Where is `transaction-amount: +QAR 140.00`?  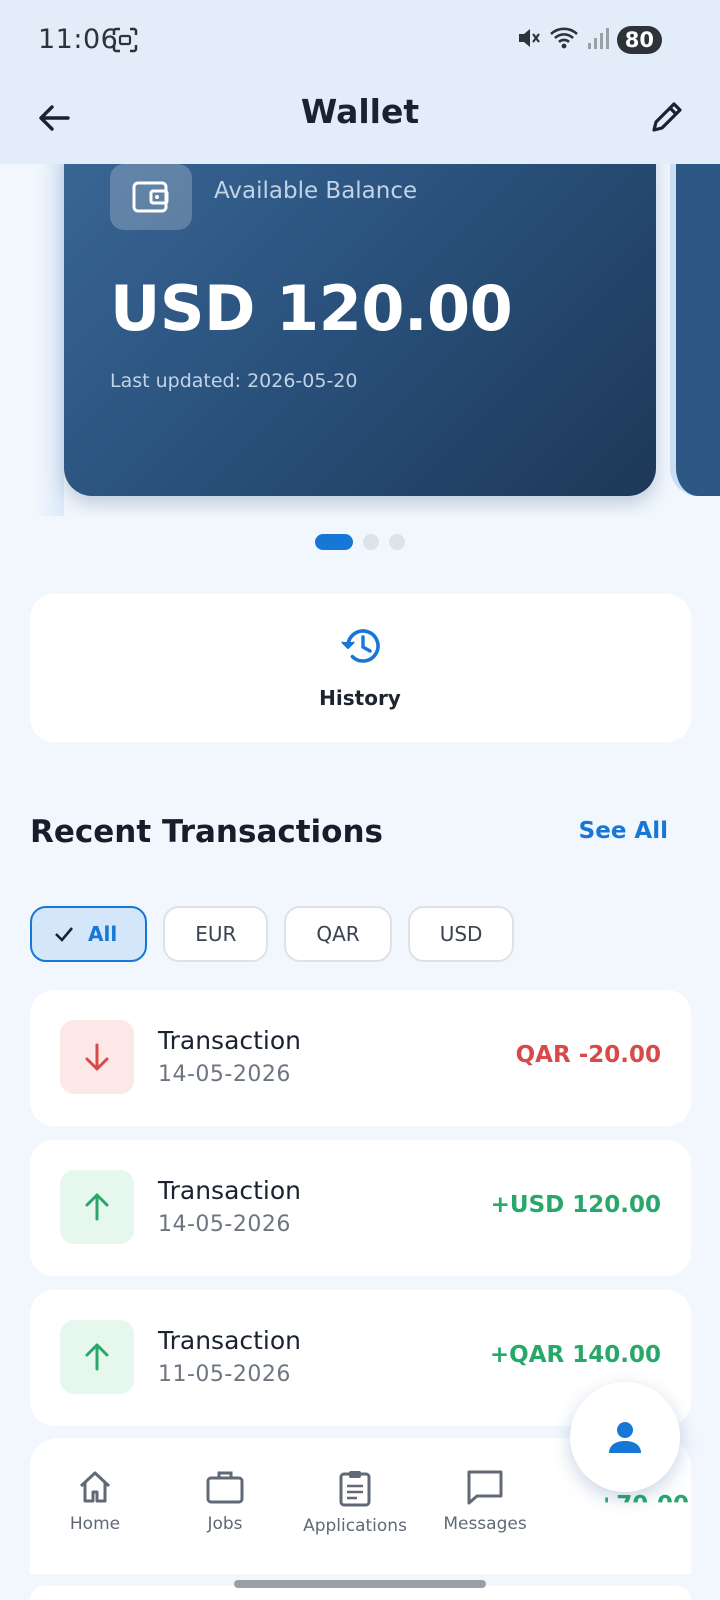 transaction-amount: +QAR 140.00 is located at coordinates (575, 1355).